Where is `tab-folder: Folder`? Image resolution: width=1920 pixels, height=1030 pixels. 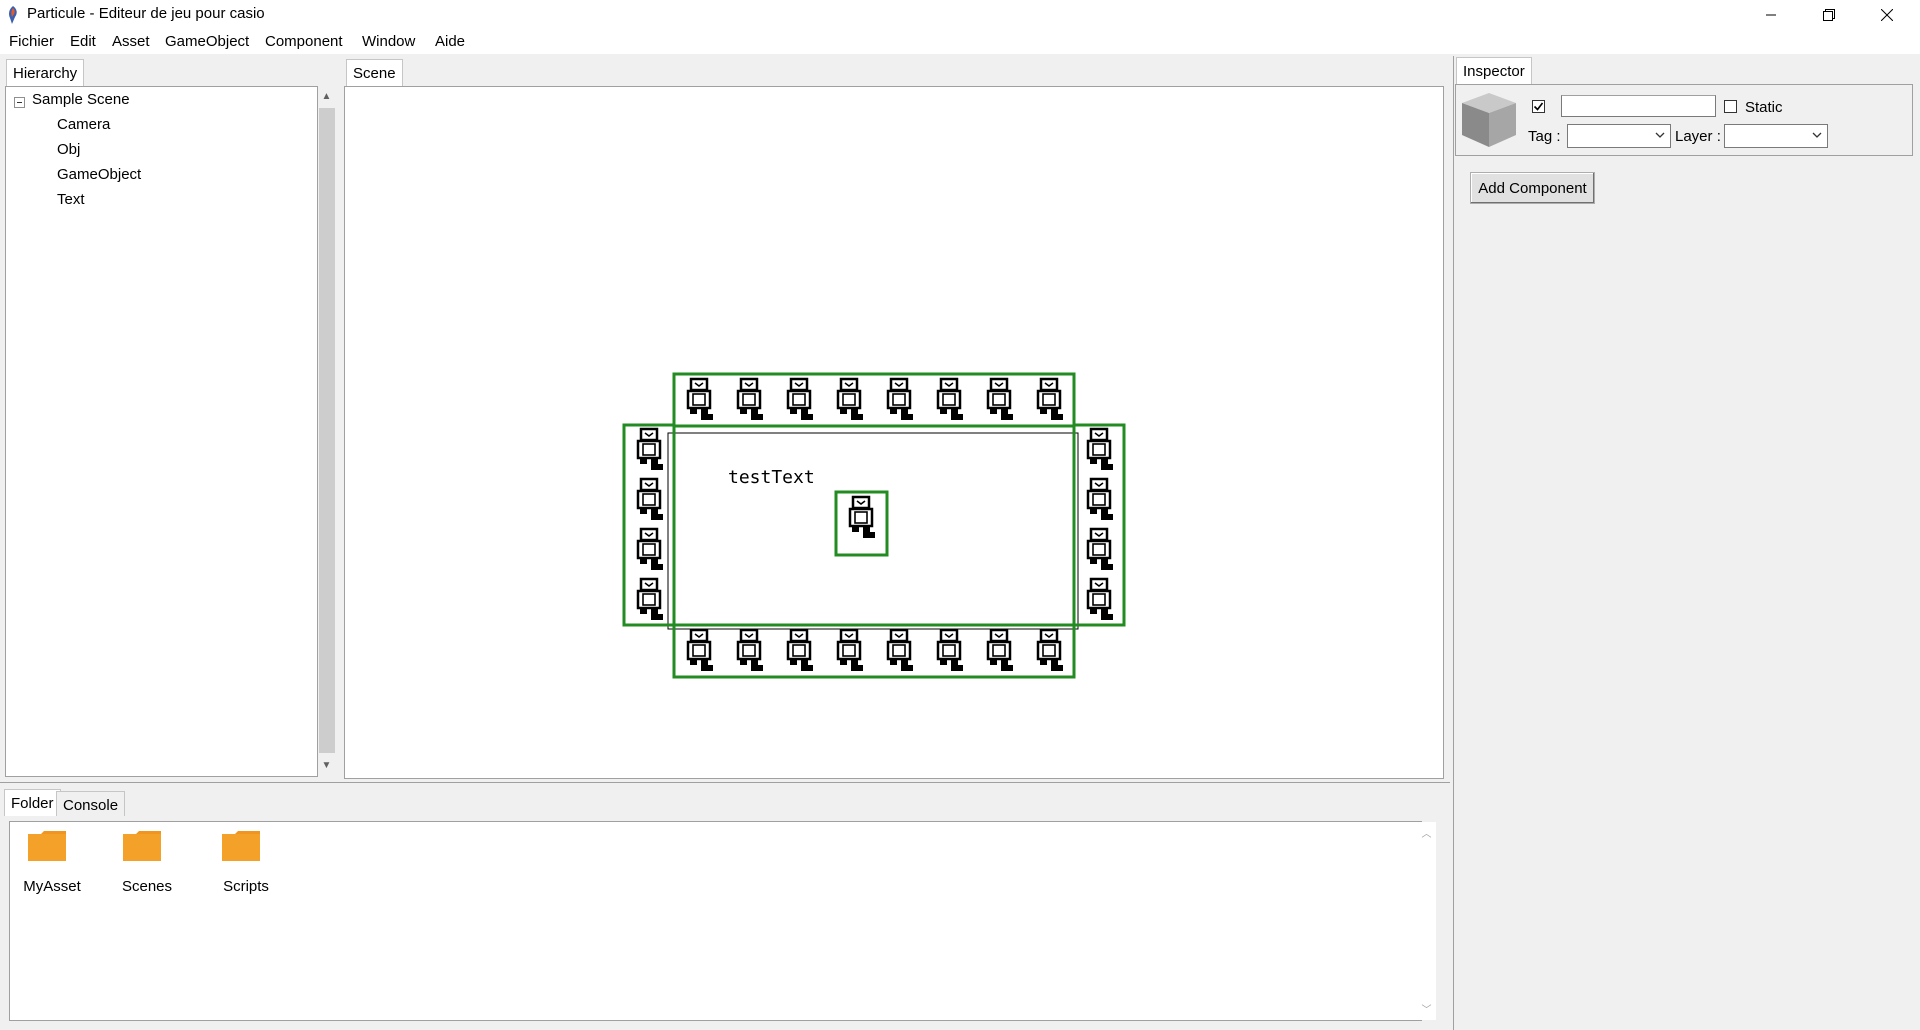 tab-folder: Folder is located at coordinates (32, 802).